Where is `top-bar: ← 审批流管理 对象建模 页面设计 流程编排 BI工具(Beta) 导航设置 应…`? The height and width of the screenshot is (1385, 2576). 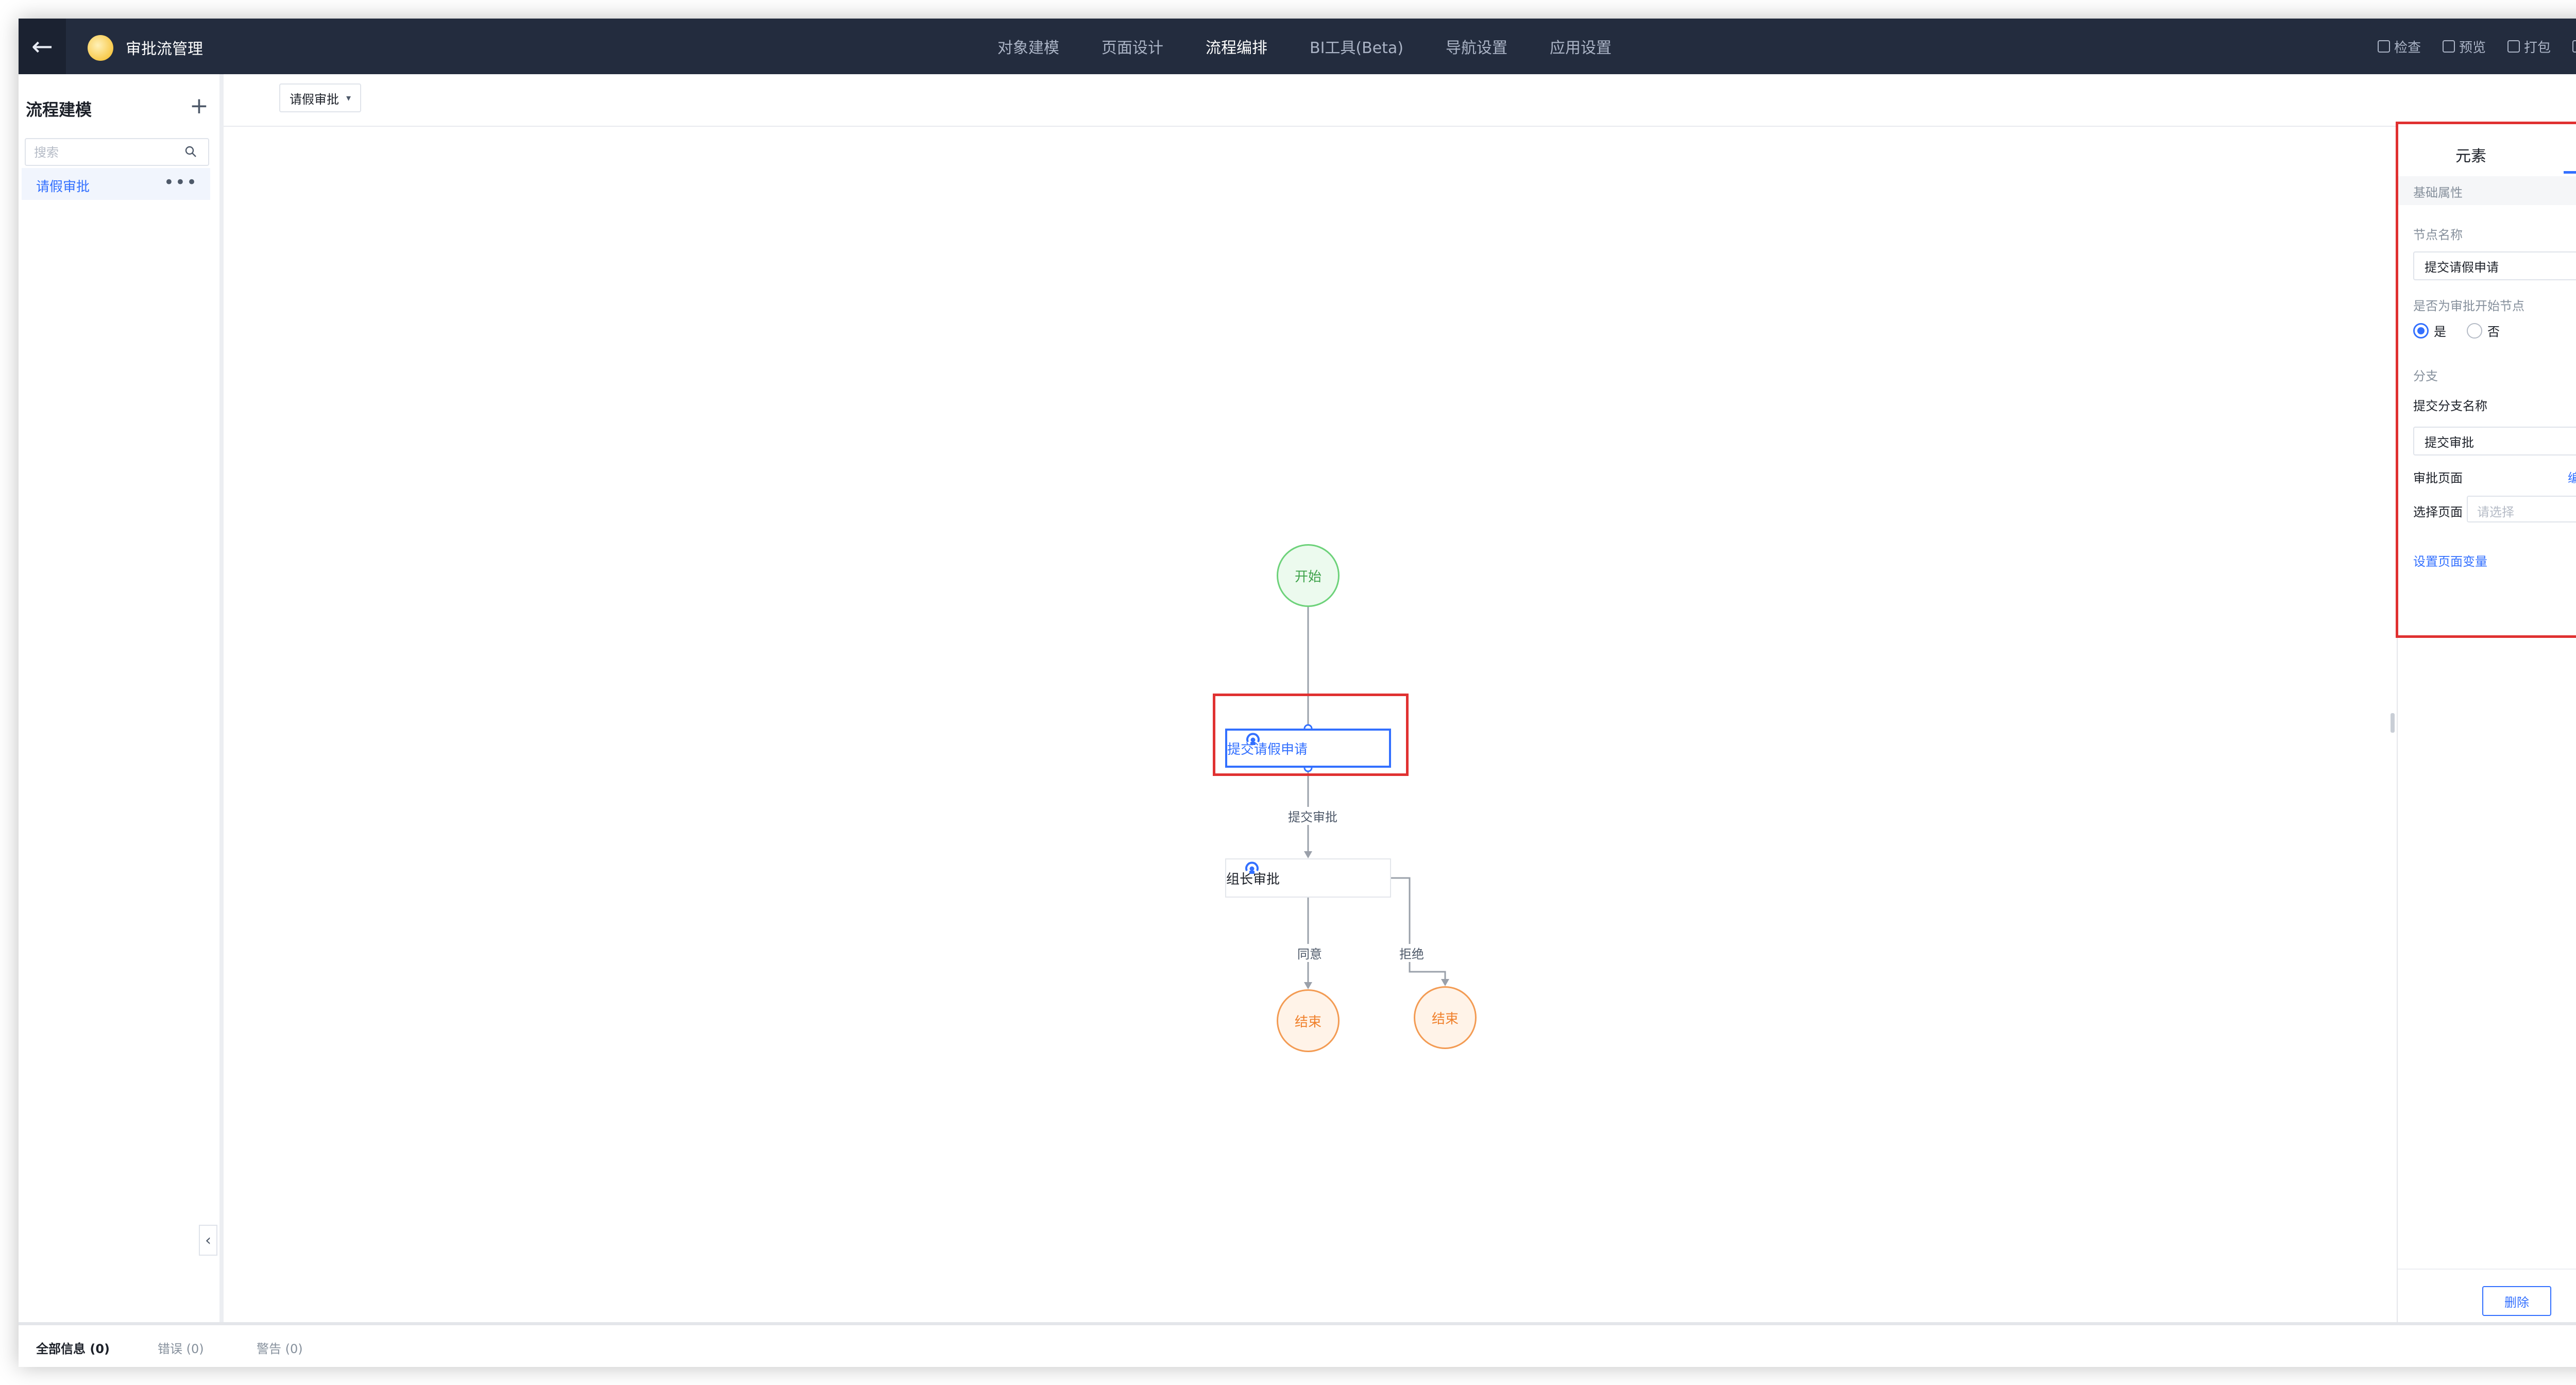 top-bar: ← 审批流管理 对象建模 页面设计 流程编排 BI工具(Beta) 导航设置 应… is located at coordinates (1297, 46).